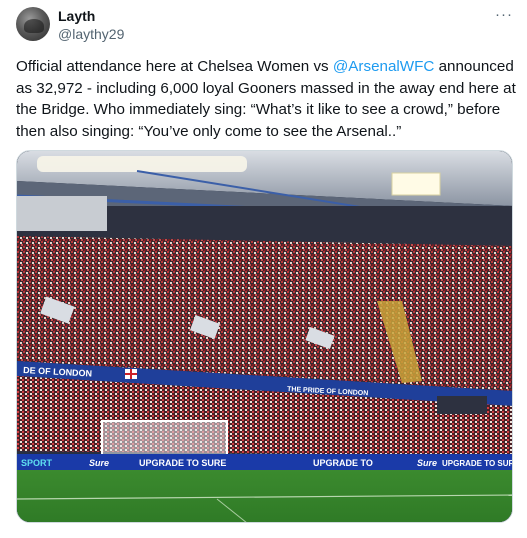 This screenshot has width=527, height=538. What do you see at coordinates (182, 463) in the screenshot?
I see `ad-text-3: UPGRADE TO SURE` at bounding box center [182, 463].